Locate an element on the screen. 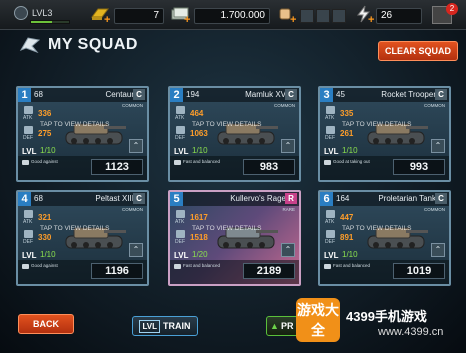 Image resolution: width=466 pixels, height=353 pixels. def-value: 1063 is located at coordinates (199, 133).